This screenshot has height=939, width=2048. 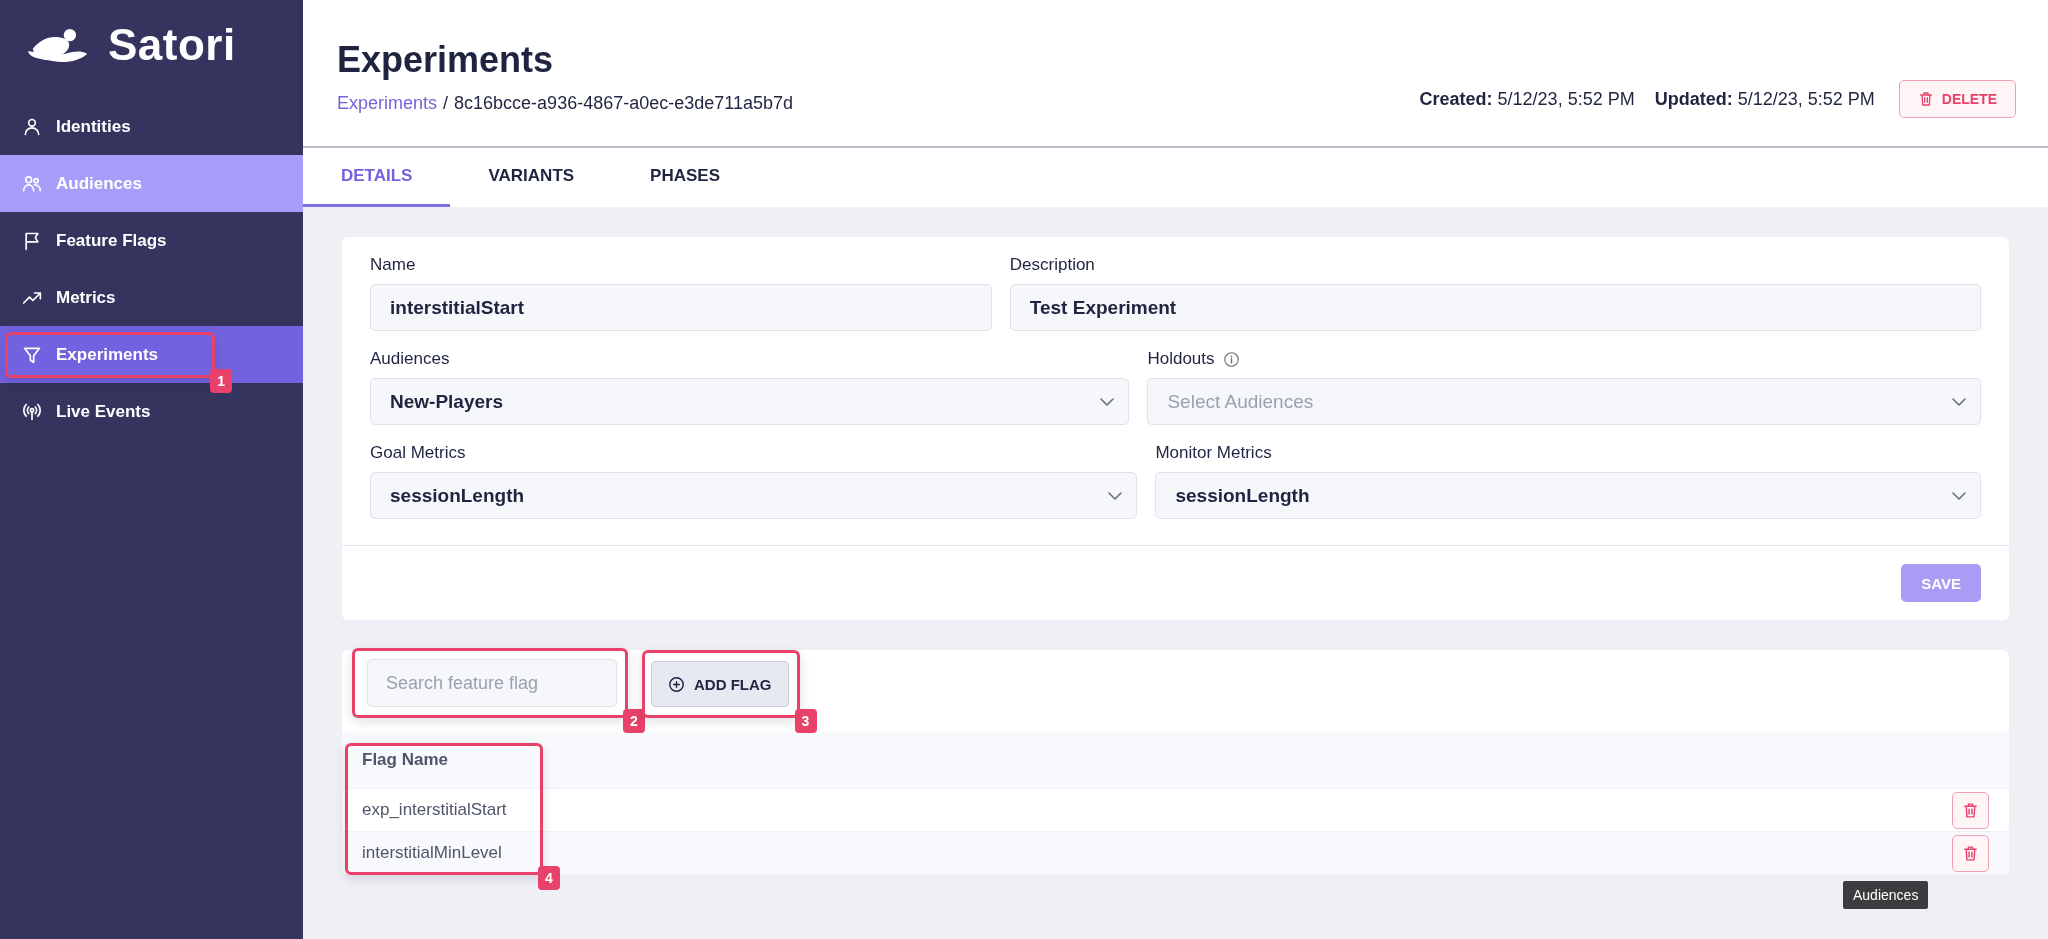 What do you see at coordinates (172, 45) in the screenshot?
I see `brand-name: Satori` at bounding box center [172, 45].